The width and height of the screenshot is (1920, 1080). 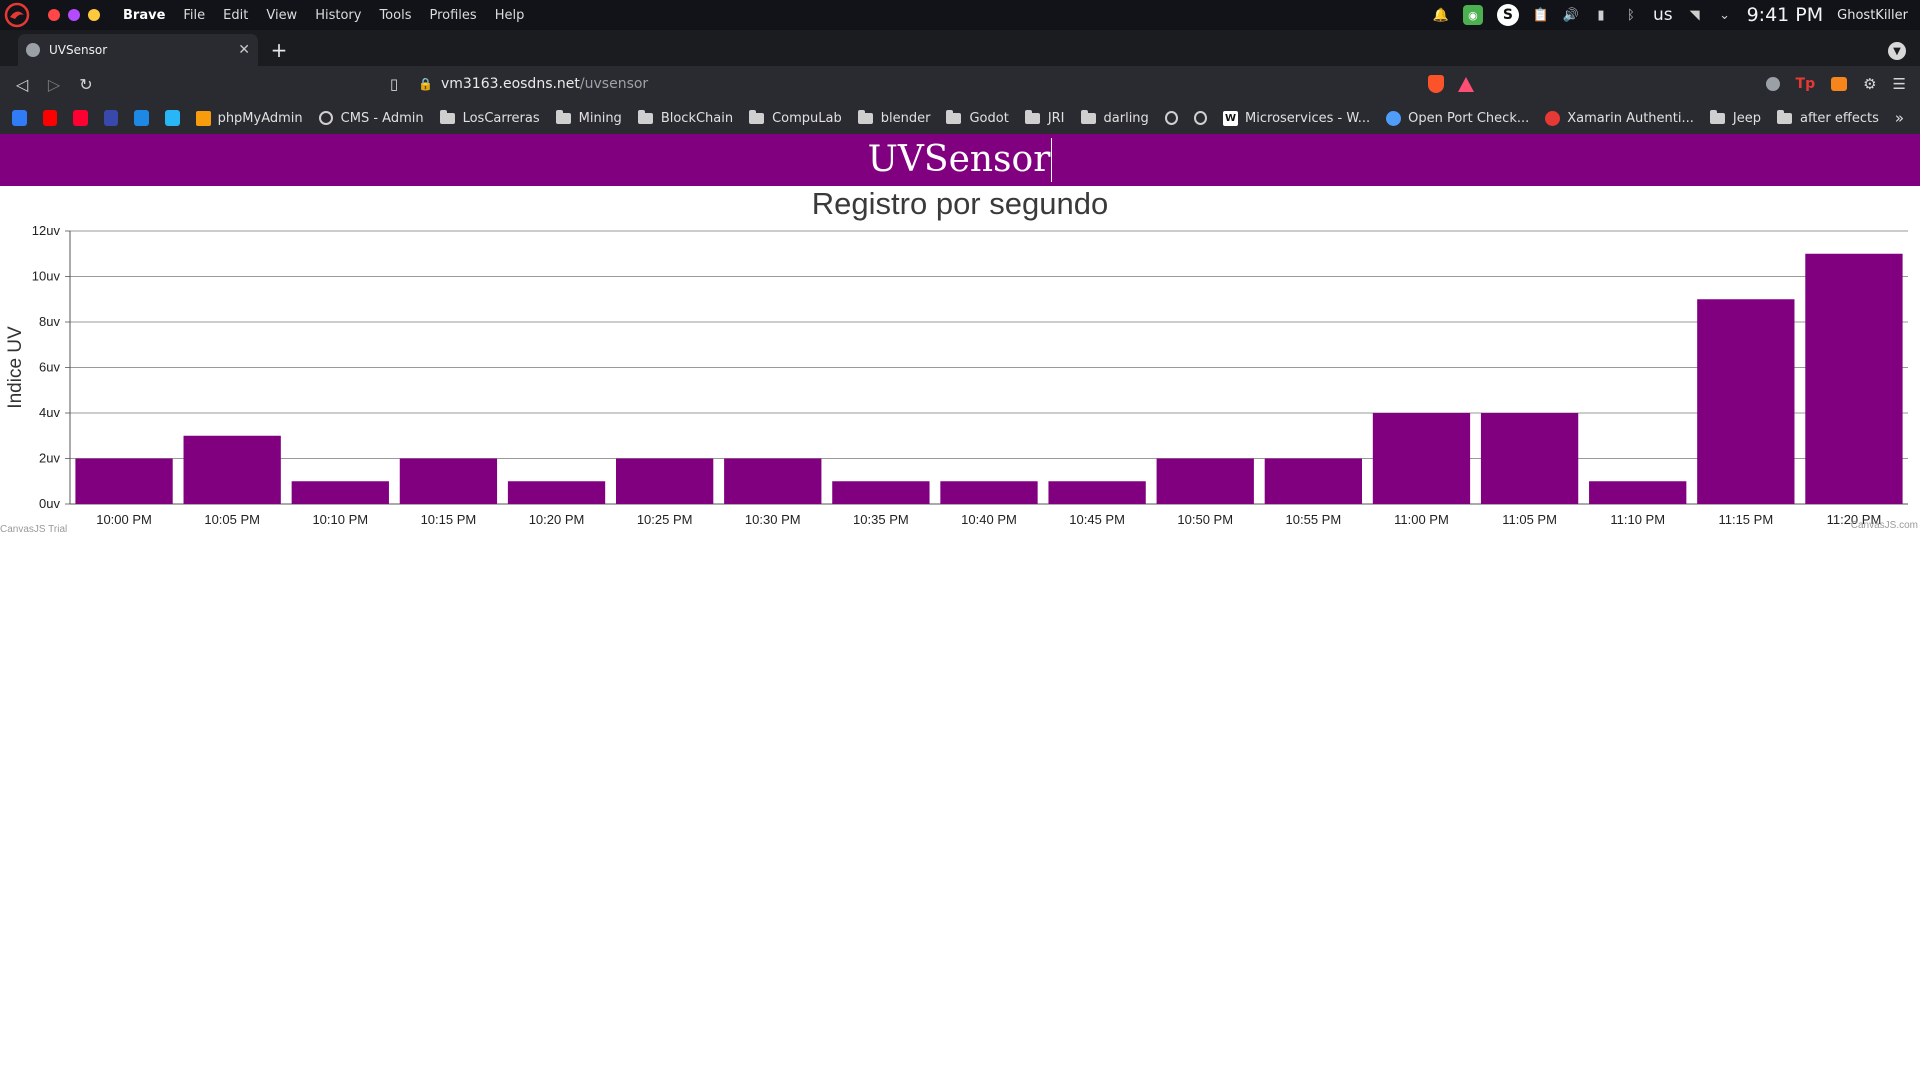 I want to click on extension-circle-icon, so click(x=1772, y=84).